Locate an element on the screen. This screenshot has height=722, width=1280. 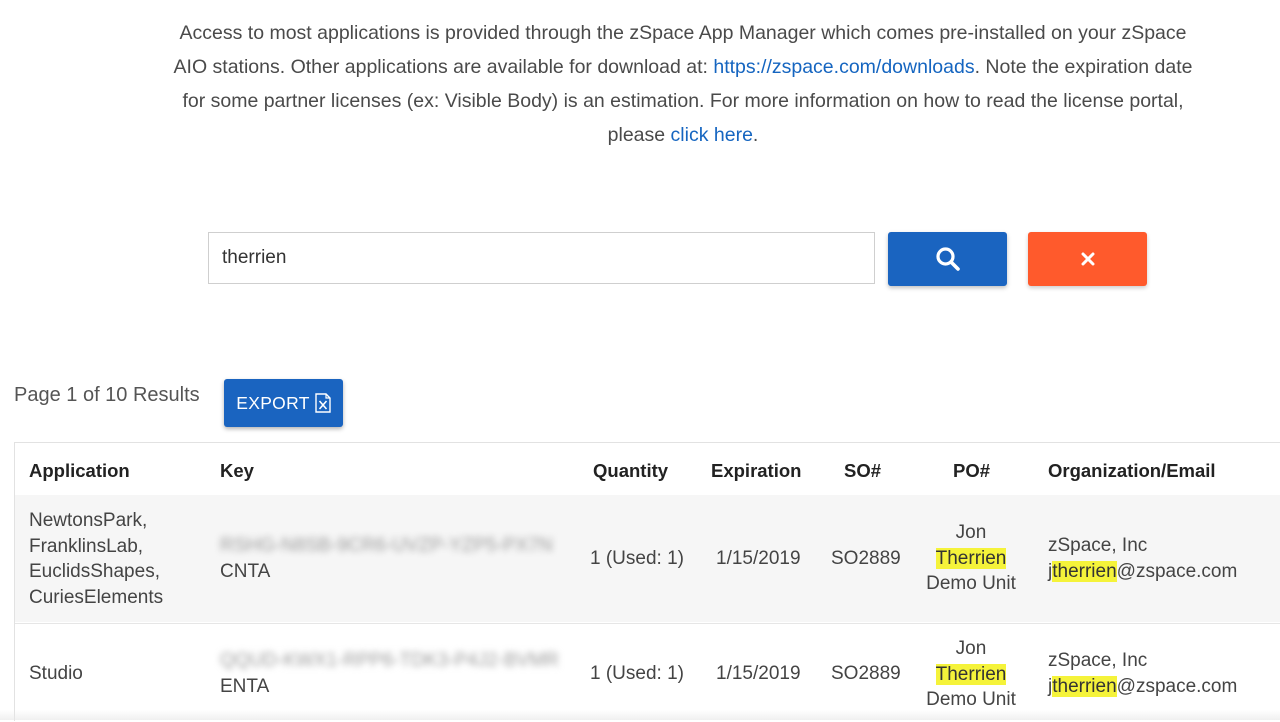
license-key-blurred: QQUD-KWX1-RPP6-TDK3-P4J2-BVMR is located at coordinates (389, 660).